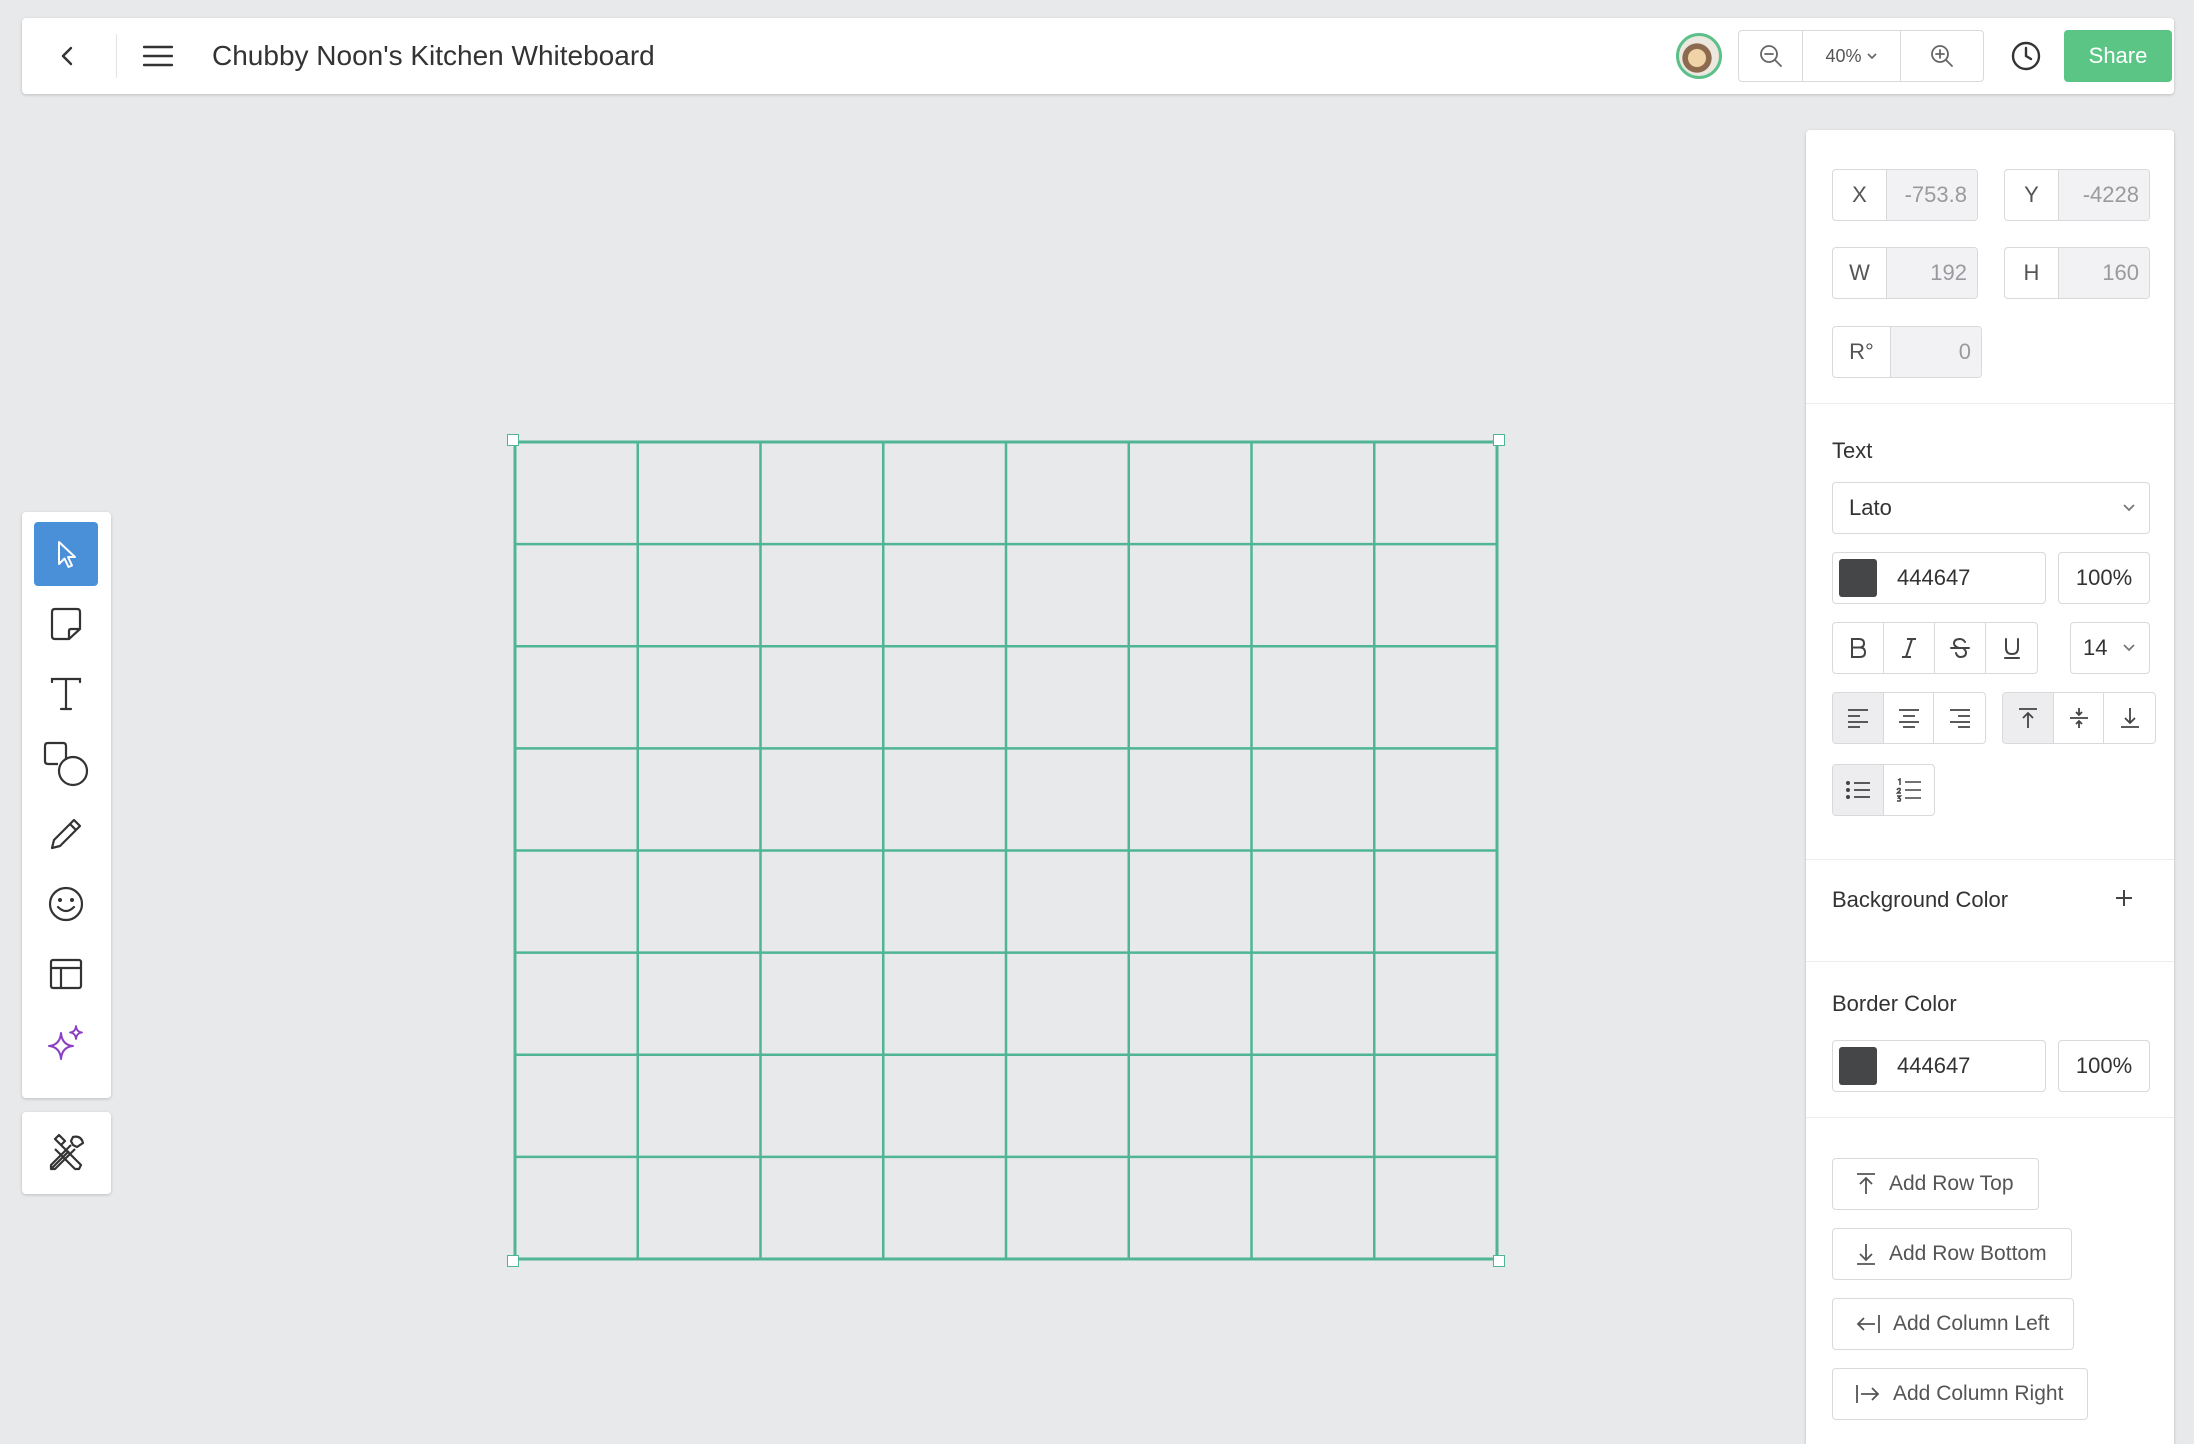 The image size is (2194, 1444). What do you see at coordinates (1991, 508) in the screenshot?
I see `font-family-select: Lato` at bounding box center [1991, 508].